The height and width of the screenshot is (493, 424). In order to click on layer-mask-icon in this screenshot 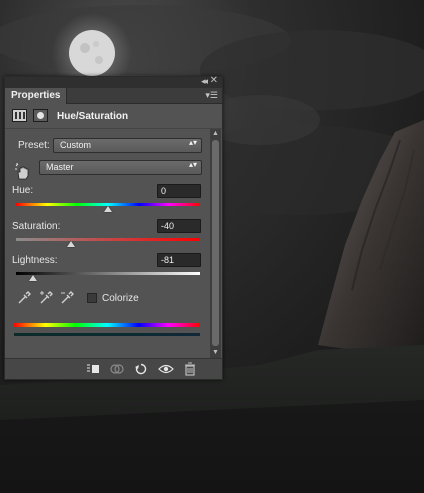, I will do `click(40, 115)`.